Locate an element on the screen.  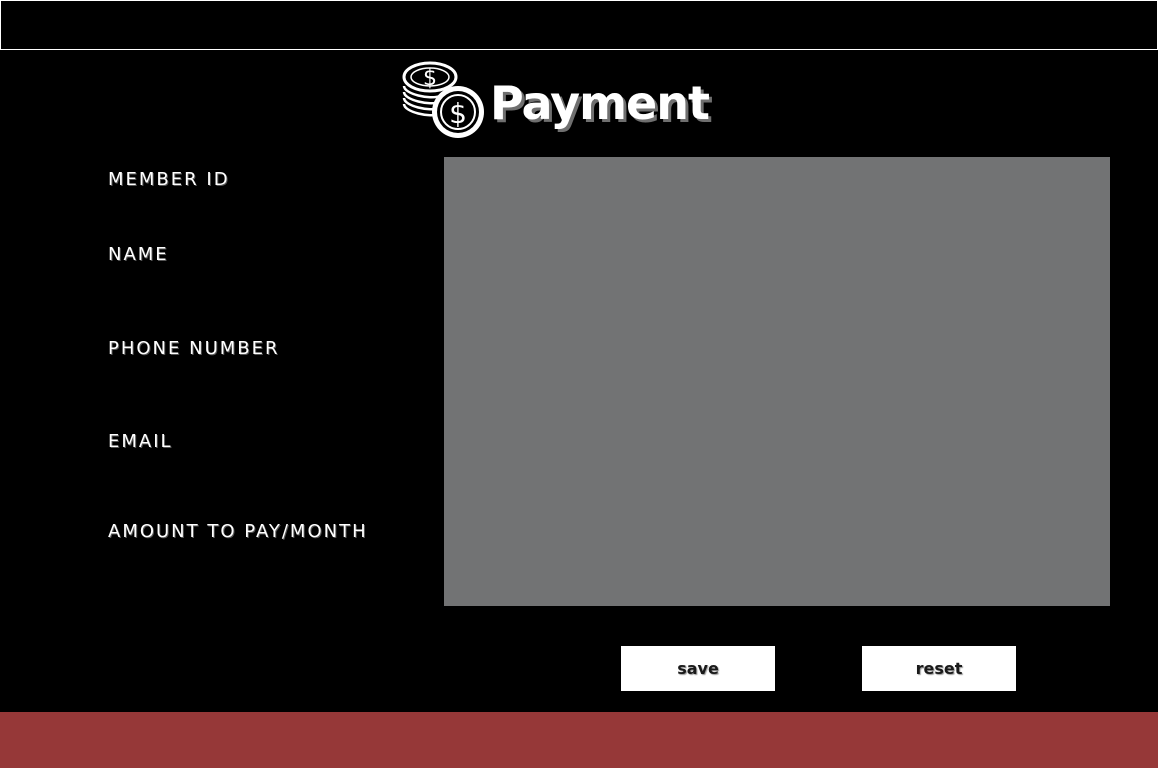
phone-number-label: PHONE NUMBER is located at coordinates (194, 348).